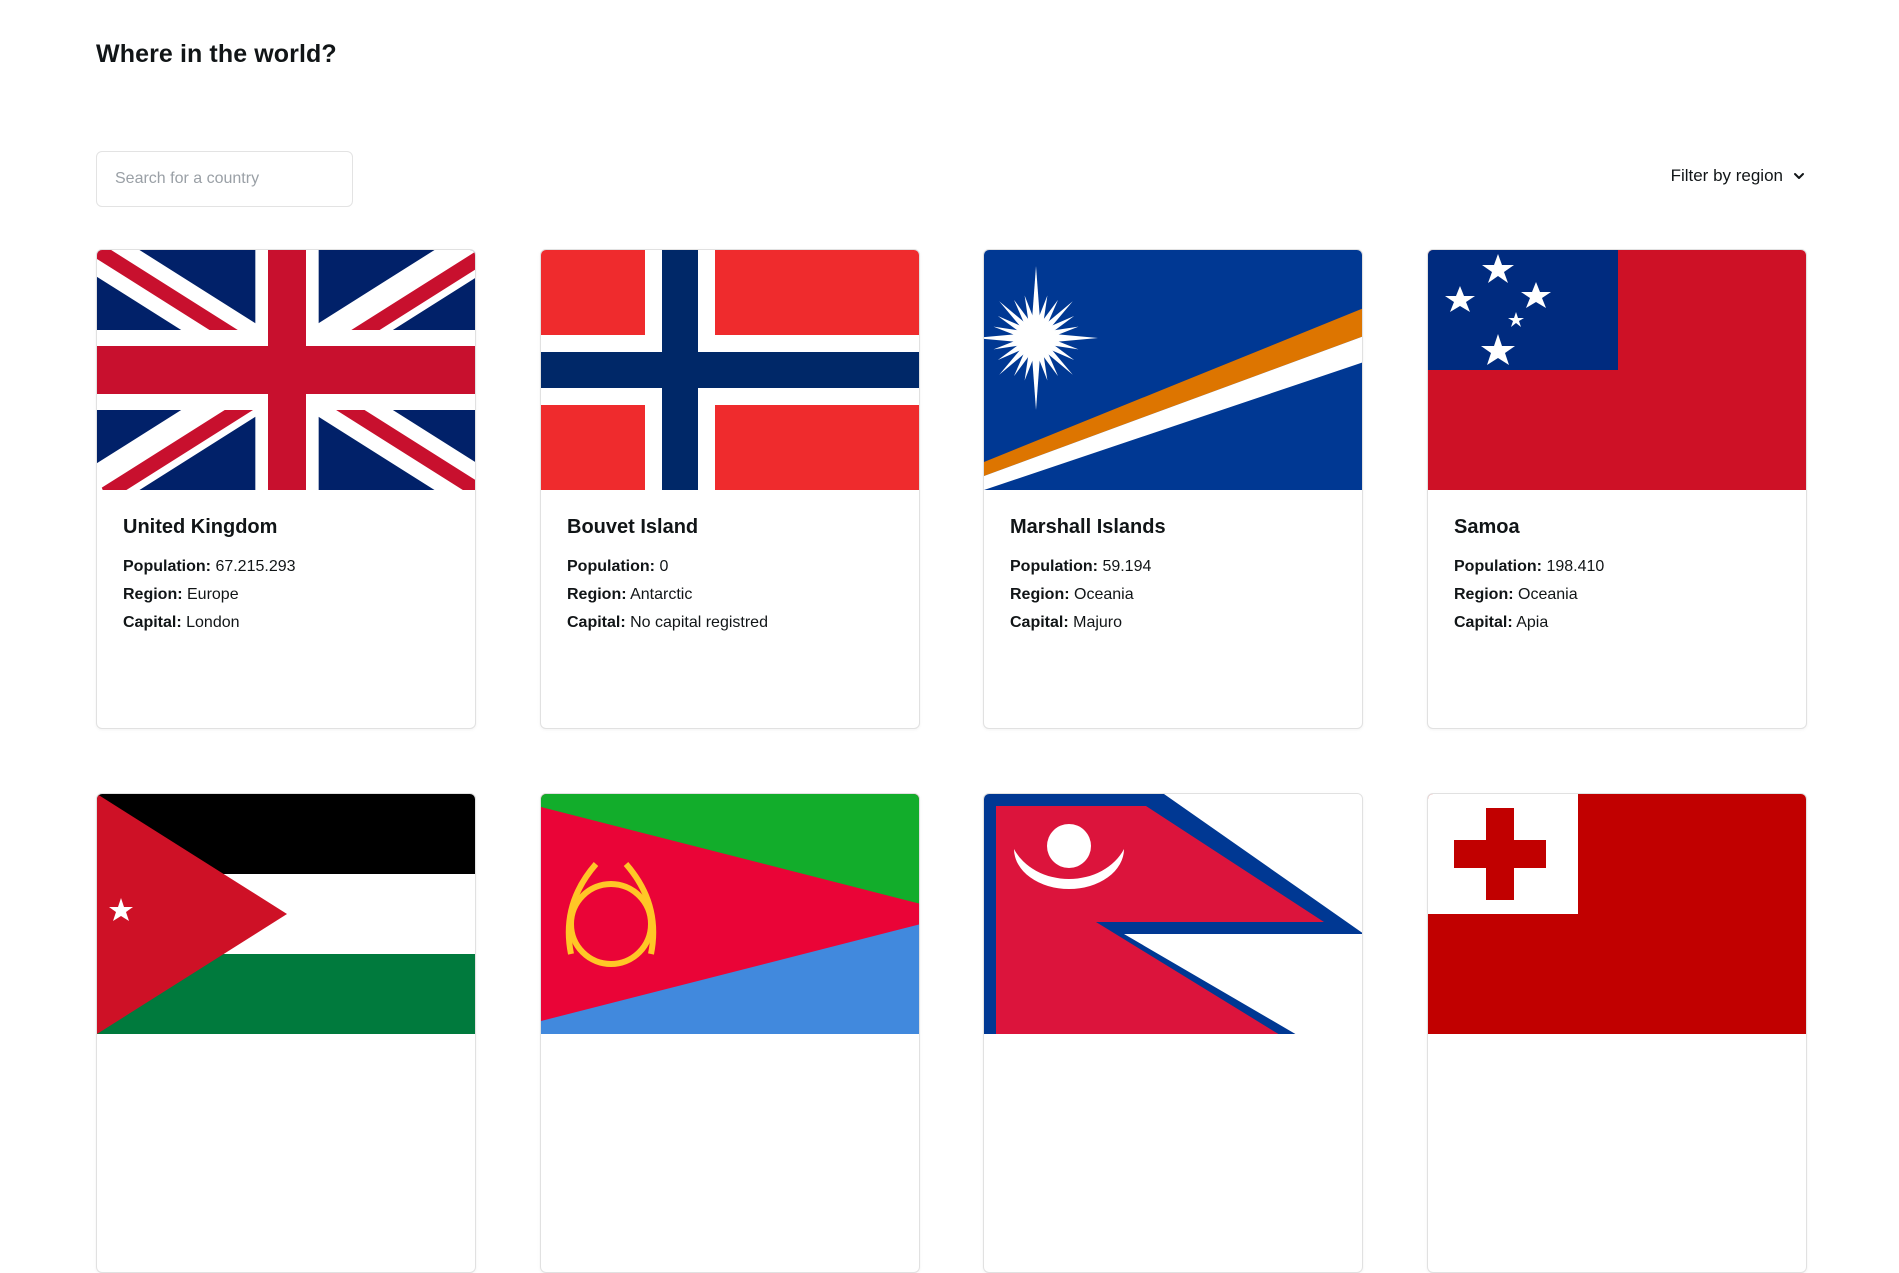 Image resolution: width=1899 pixels, height=1273 pixels. I want to click on population-value: 198.410, so click(1575, 566).